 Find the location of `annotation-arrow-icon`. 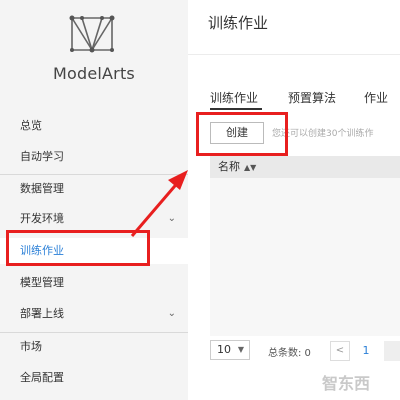

annotation-arrow-icon is located at coordinates (159, 203).